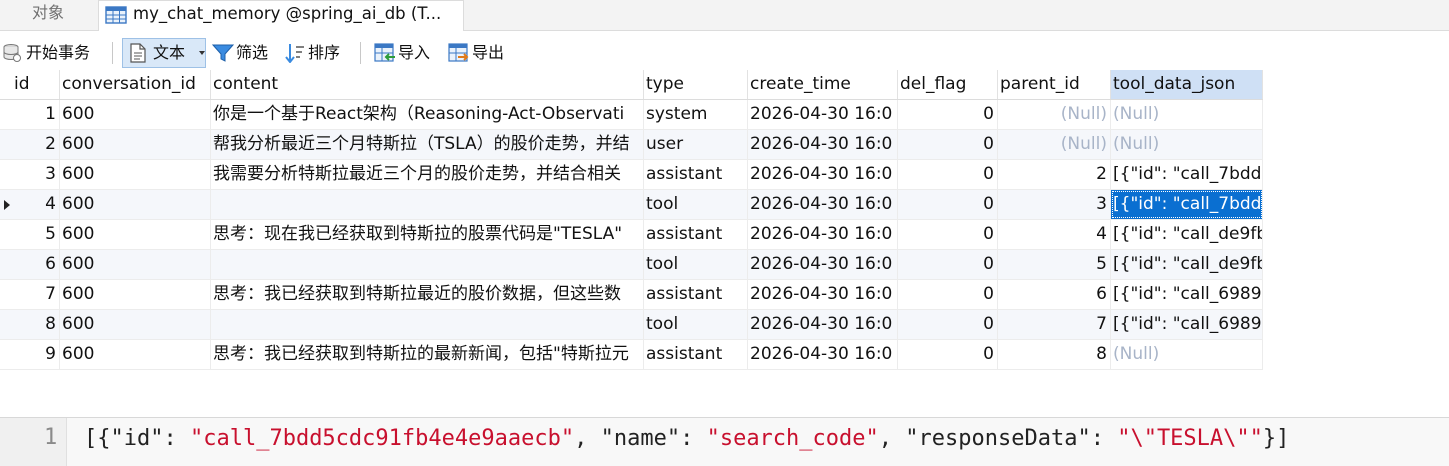  I want to click on cell-id: 7, so click(36, 294).